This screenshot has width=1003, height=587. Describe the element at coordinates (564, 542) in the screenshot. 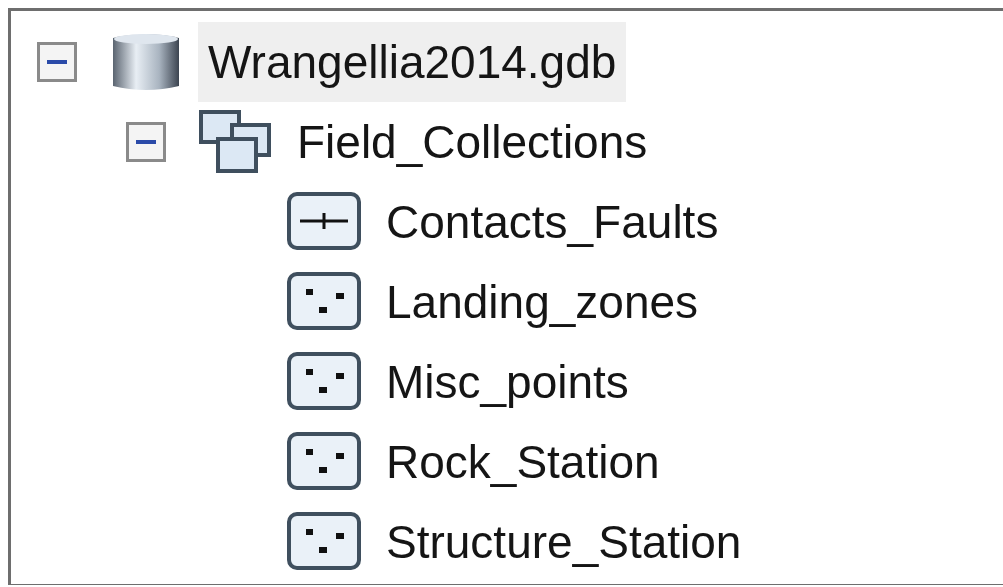

I see `tree-item-label: Structure_Station` at that location.